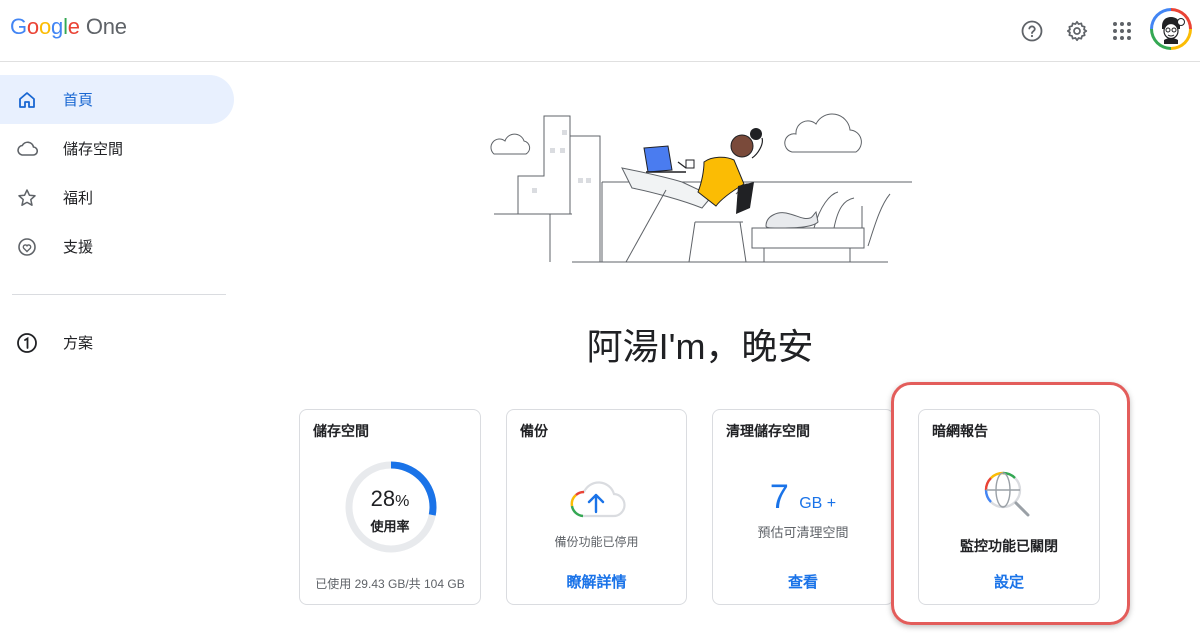 The height and width of the screenshot is (640, 1200). What do you see at coordinates (1032, 31) in the screenshot?
I see `help-icon` at bounding box center [1032, 31].